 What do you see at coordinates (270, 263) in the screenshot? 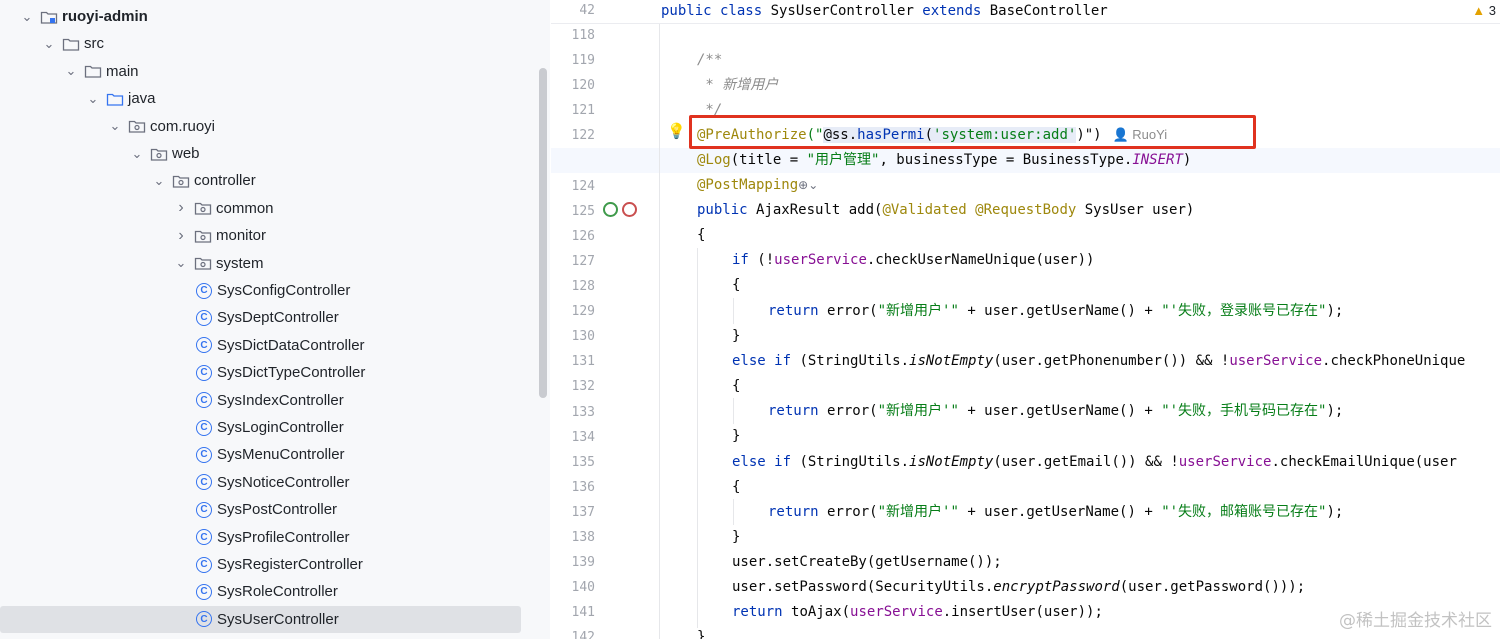
I see `tree-item-system: ⌄ system` at bounding box center [270, 263].